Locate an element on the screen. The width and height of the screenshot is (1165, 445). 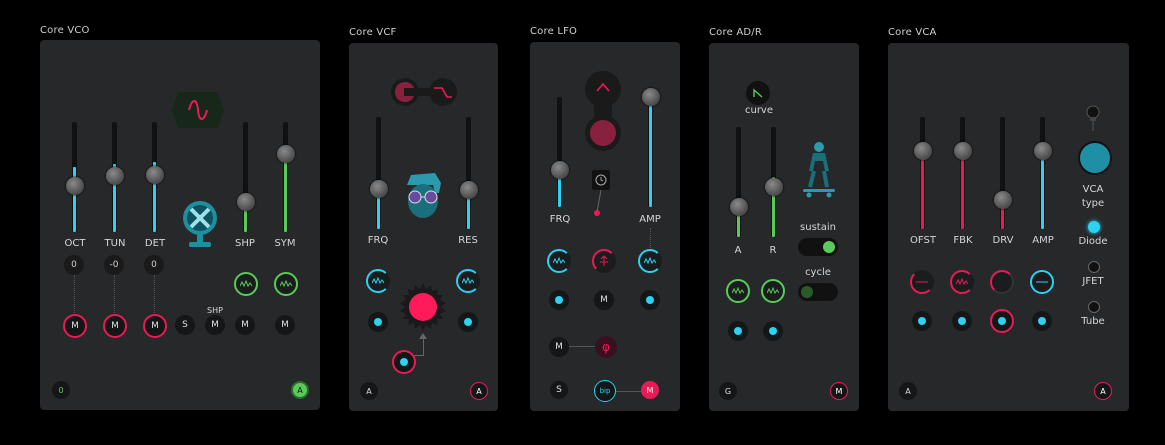
shp-attenuator-knob is located at coordinates (246, 284).